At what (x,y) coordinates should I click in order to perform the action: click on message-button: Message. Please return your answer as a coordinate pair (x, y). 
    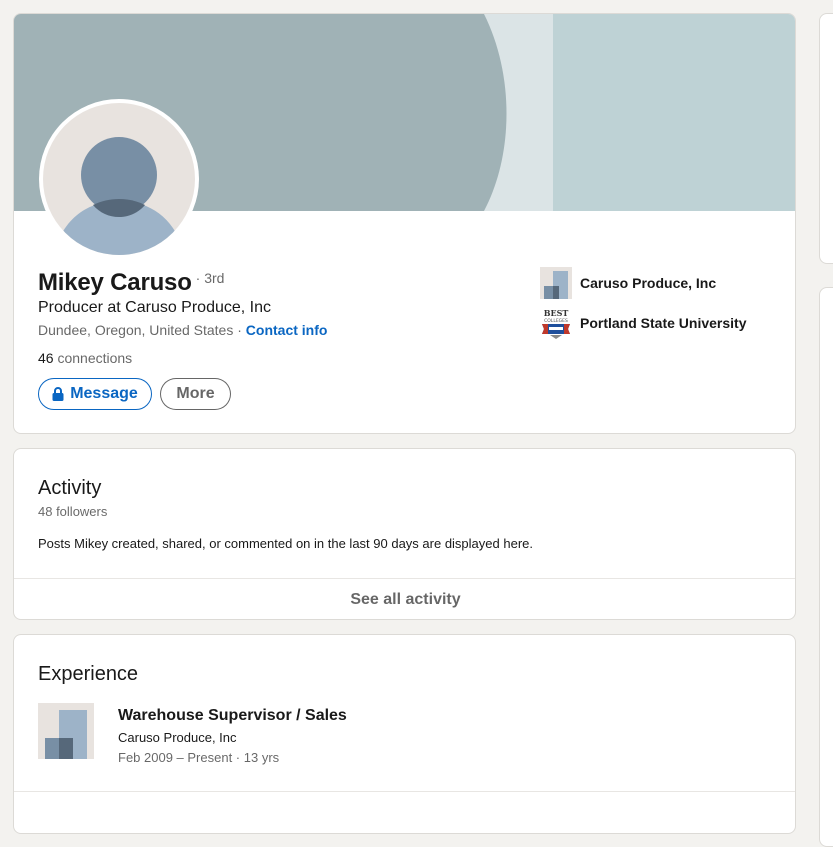
    Looking at the image, I should click on (95, 394).